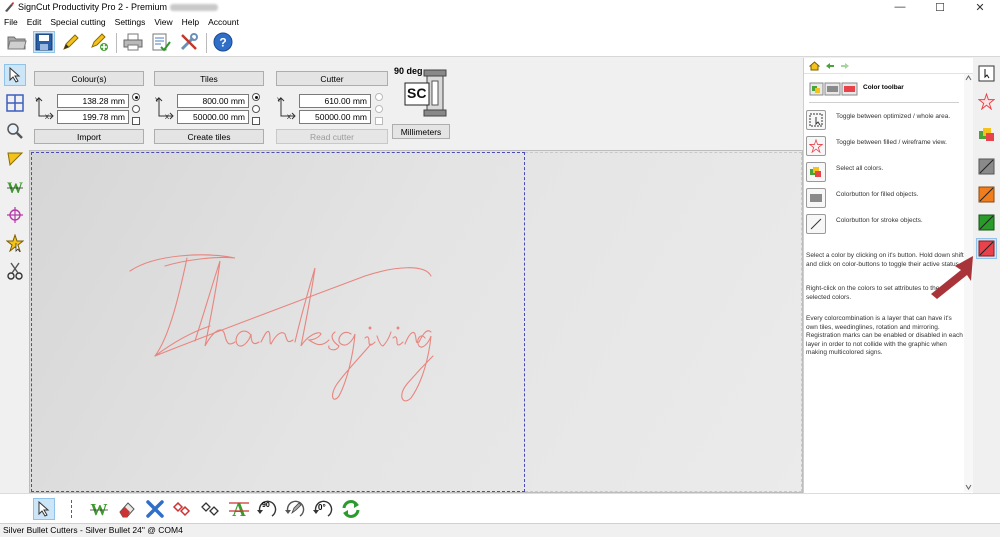  I want to click on left-toolbar: W, so click(15, 275).